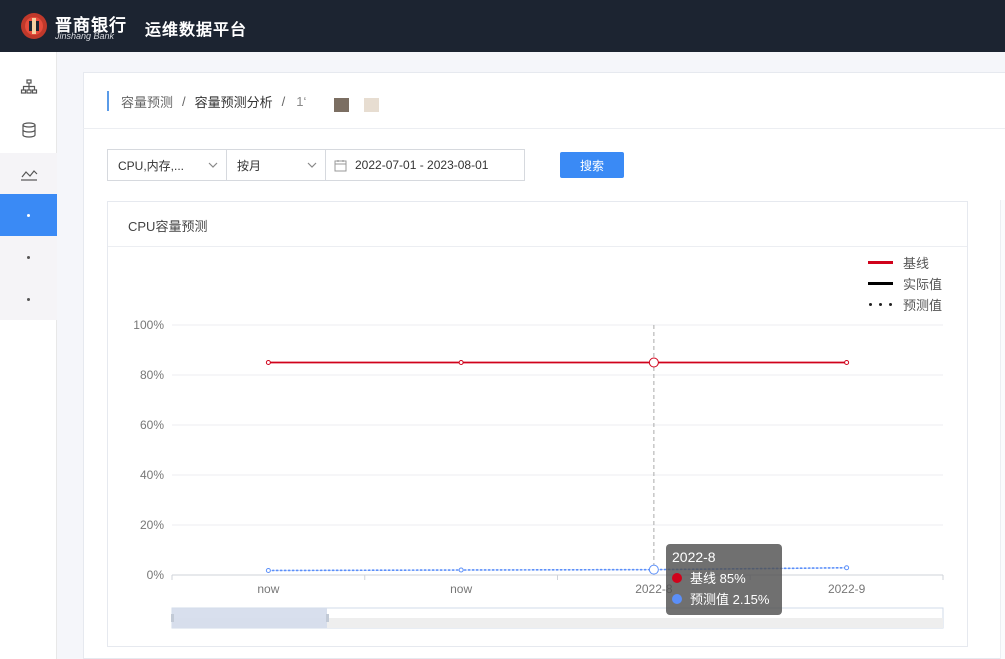 This screenshot has height=659, width=1005. I want to click on y-tick-label: 80%, so click(152, 375).